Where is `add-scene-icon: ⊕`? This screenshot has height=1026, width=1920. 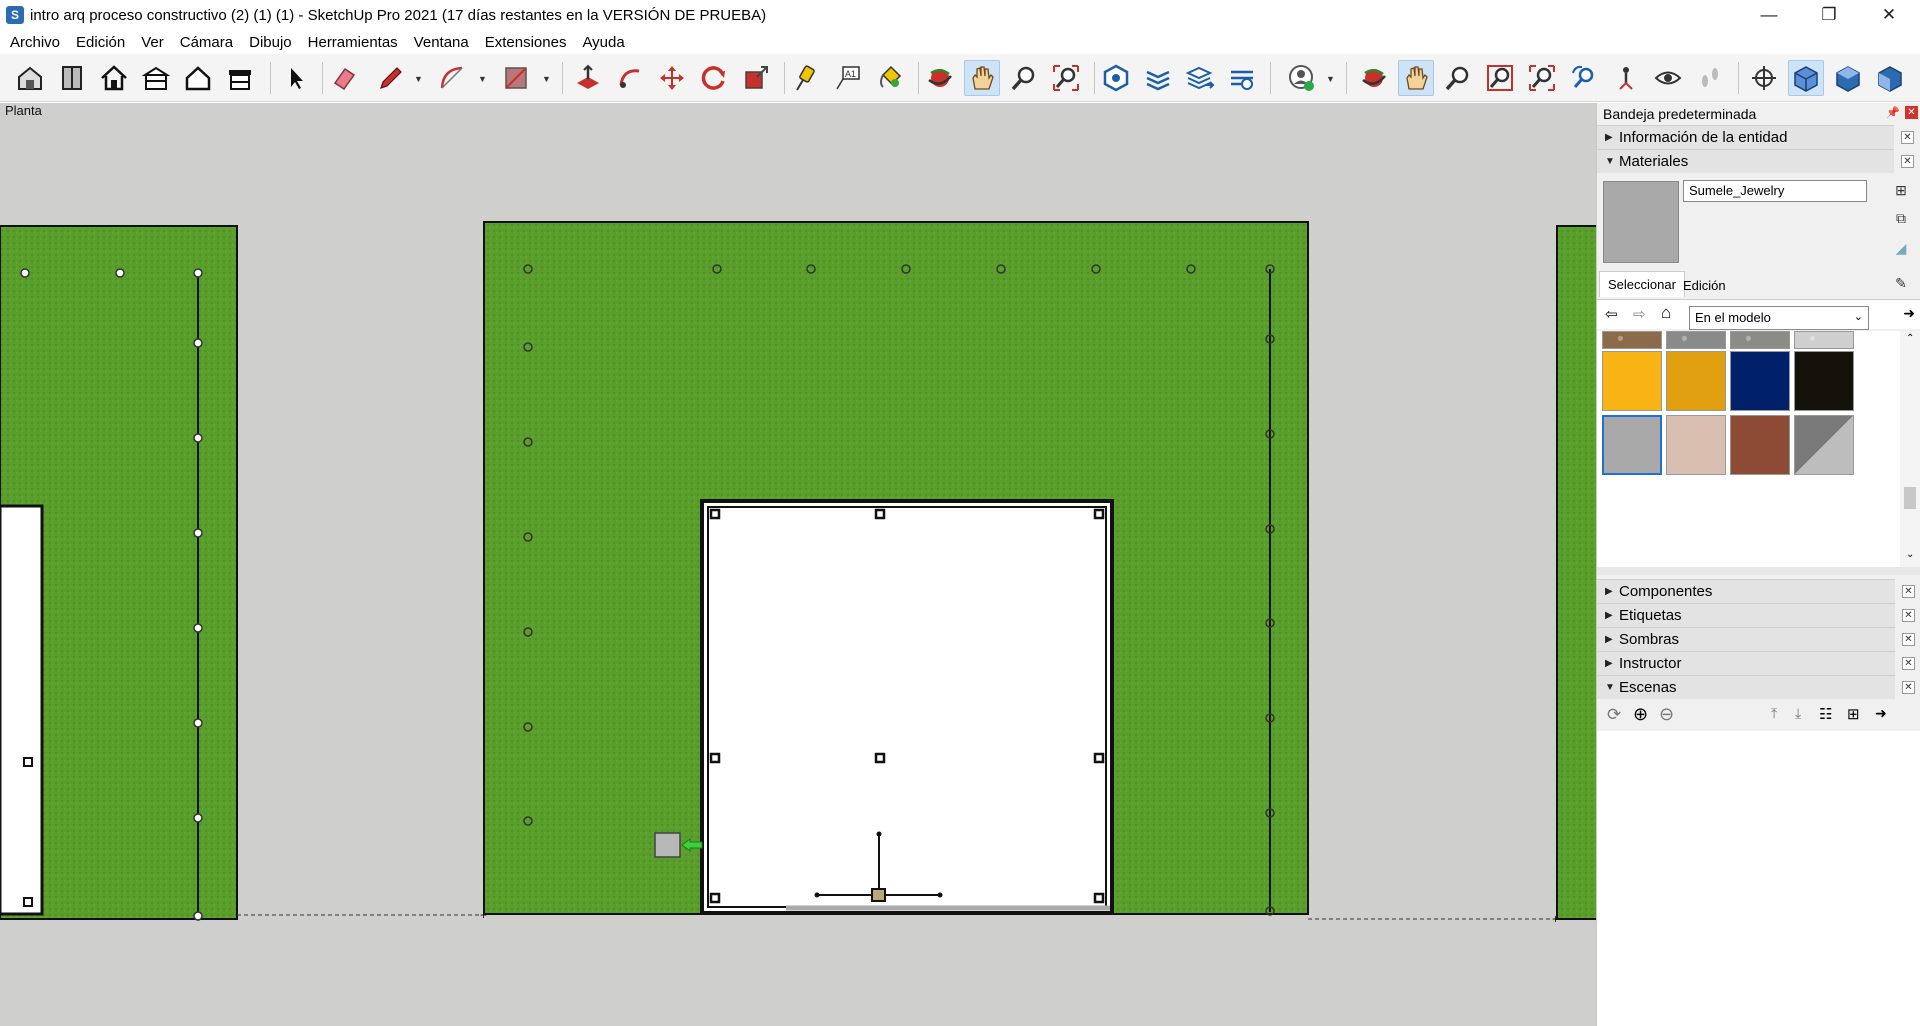 add-scene-icon: ⊕ is located at coordinates (1640, 714).